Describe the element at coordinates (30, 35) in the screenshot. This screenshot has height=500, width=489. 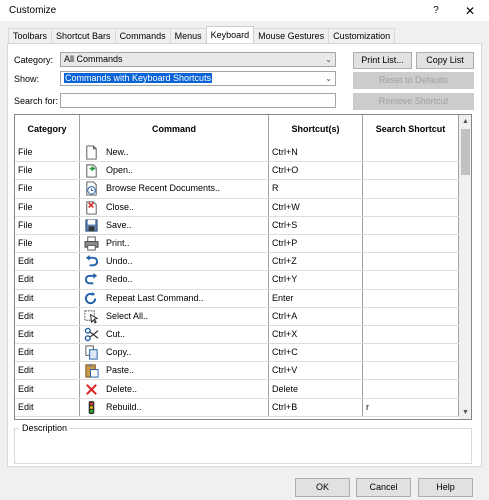
I see `tab-toolbars: Toolbars` at that location.